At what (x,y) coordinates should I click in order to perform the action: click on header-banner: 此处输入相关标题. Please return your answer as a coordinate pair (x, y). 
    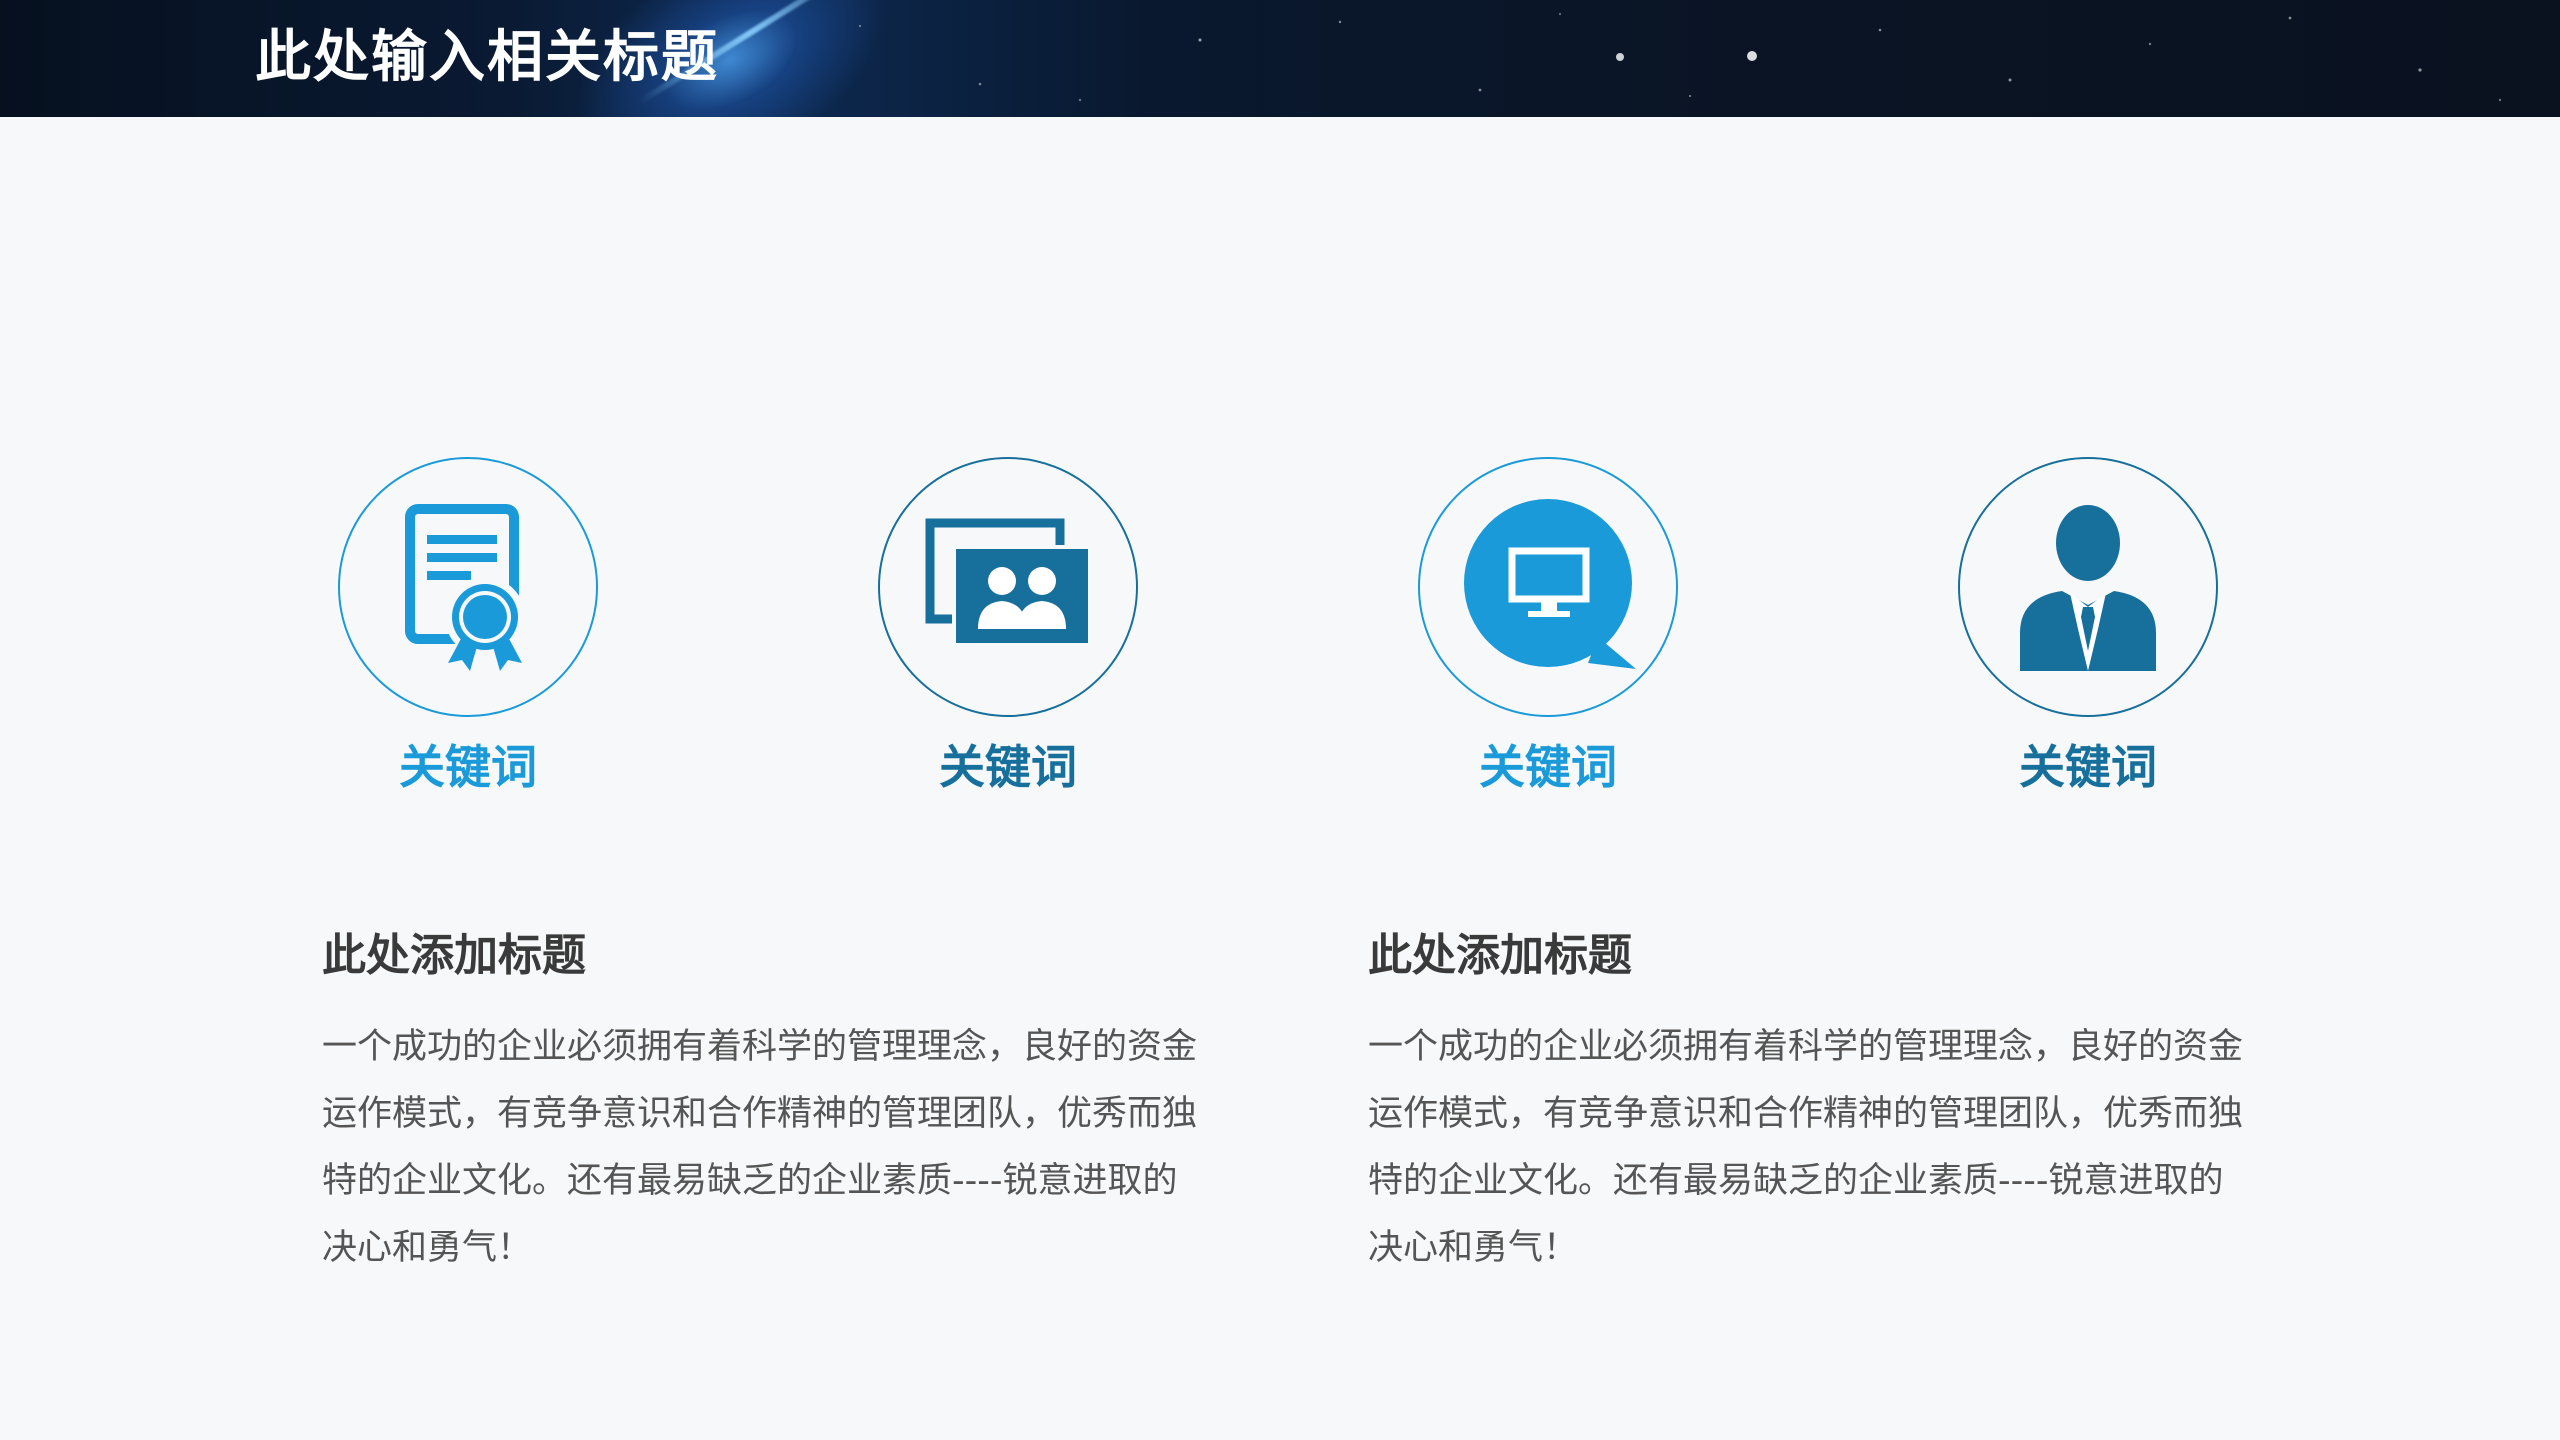
    Looking at the image, I should click on (1280, 58).